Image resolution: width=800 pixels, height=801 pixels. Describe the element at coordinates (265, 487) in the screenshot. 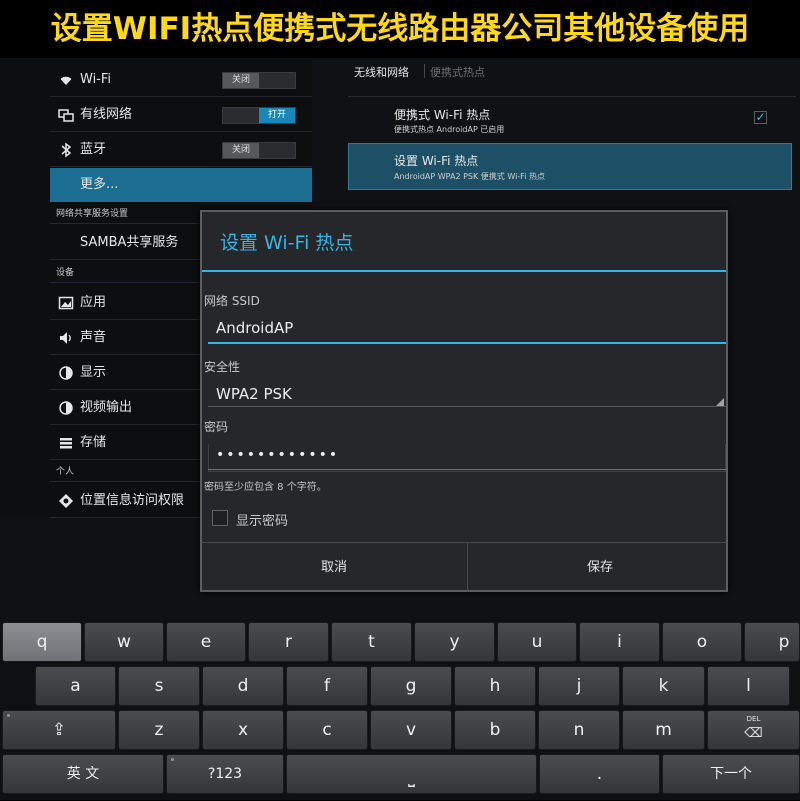

I see `password-hint: 密码至少应包含 8 个字符。` at that location.